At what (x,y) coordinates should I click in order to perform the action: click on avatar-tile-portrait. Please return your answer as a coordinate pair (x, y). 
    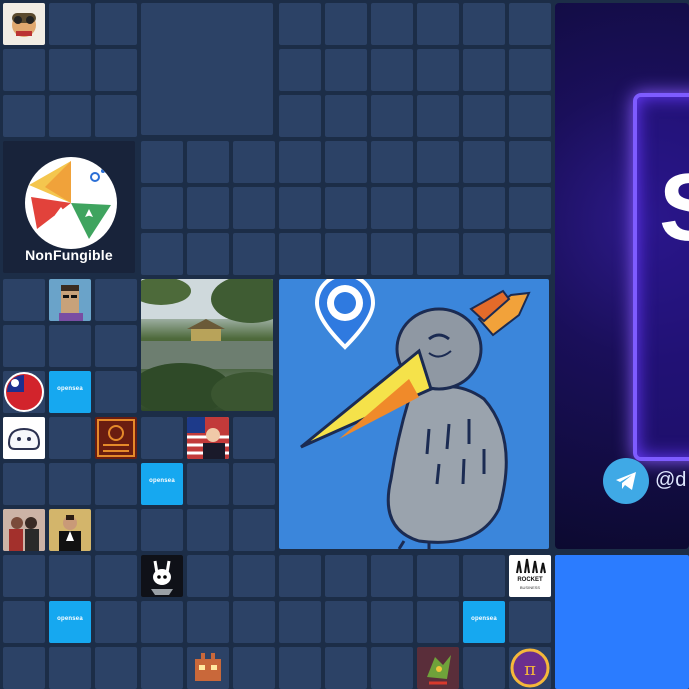
    Looking at the image, I should click on (208, 438).